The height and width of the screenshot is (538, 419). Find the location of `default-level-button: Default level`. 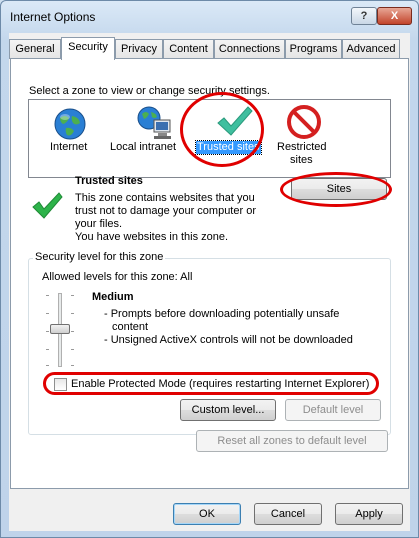

default-level-button: Default level is located at coordinates (333, 410).